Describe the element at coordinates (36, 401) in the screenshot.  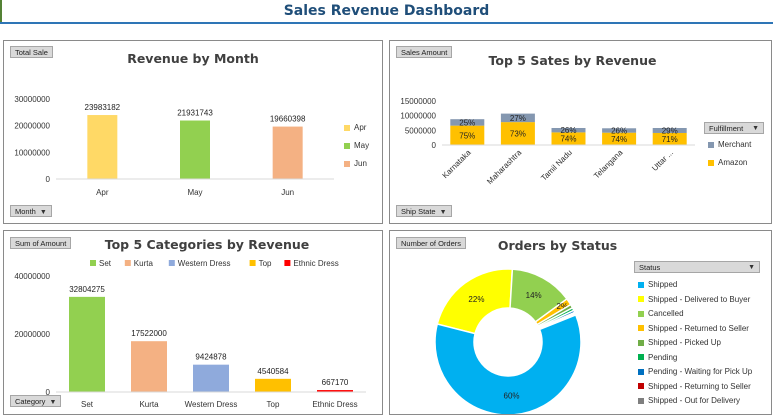
I see `category-axis-button: Category ▼` at that location.